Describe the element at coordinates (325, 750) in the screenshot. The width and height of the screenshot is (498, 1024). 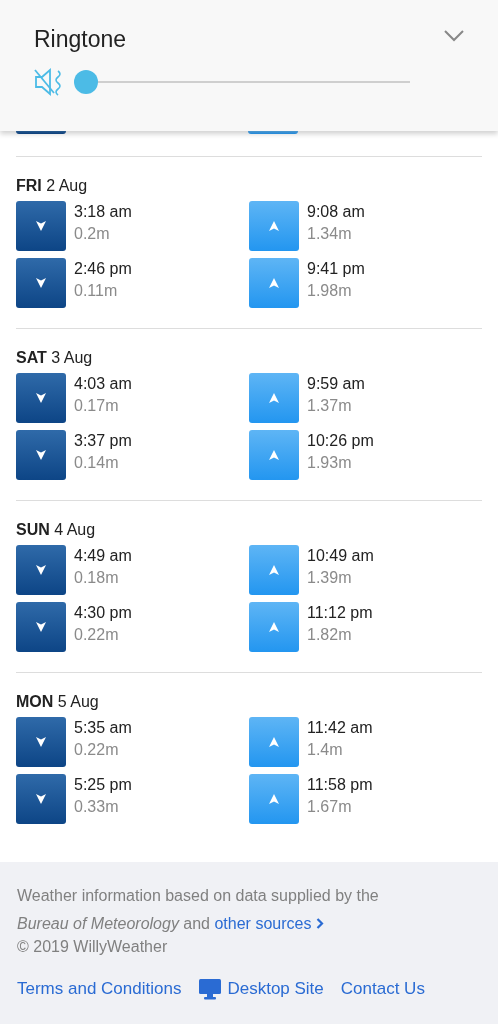
I see `tide-height: 1.4m` at that location.